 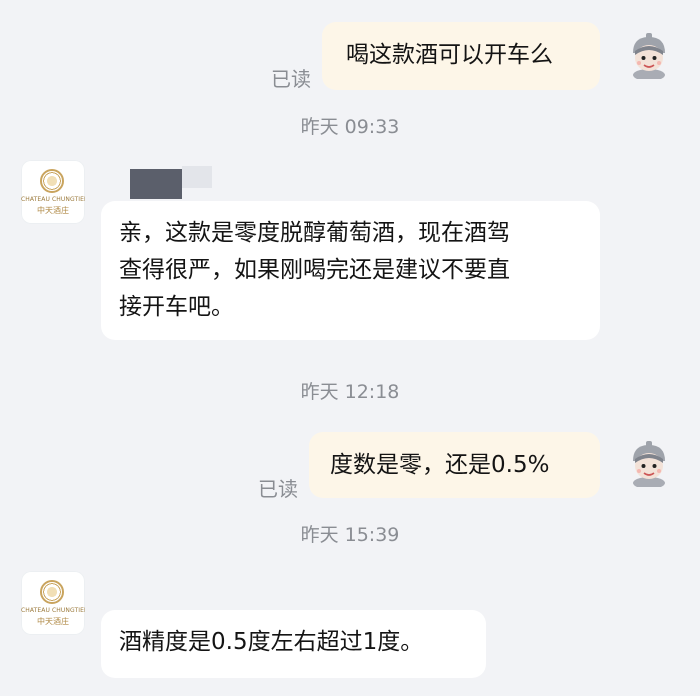 I want to click on message-text-line: 亲，这款是零度脱醇葡萄酒，现在酒驾, so click(x=314, y=233).